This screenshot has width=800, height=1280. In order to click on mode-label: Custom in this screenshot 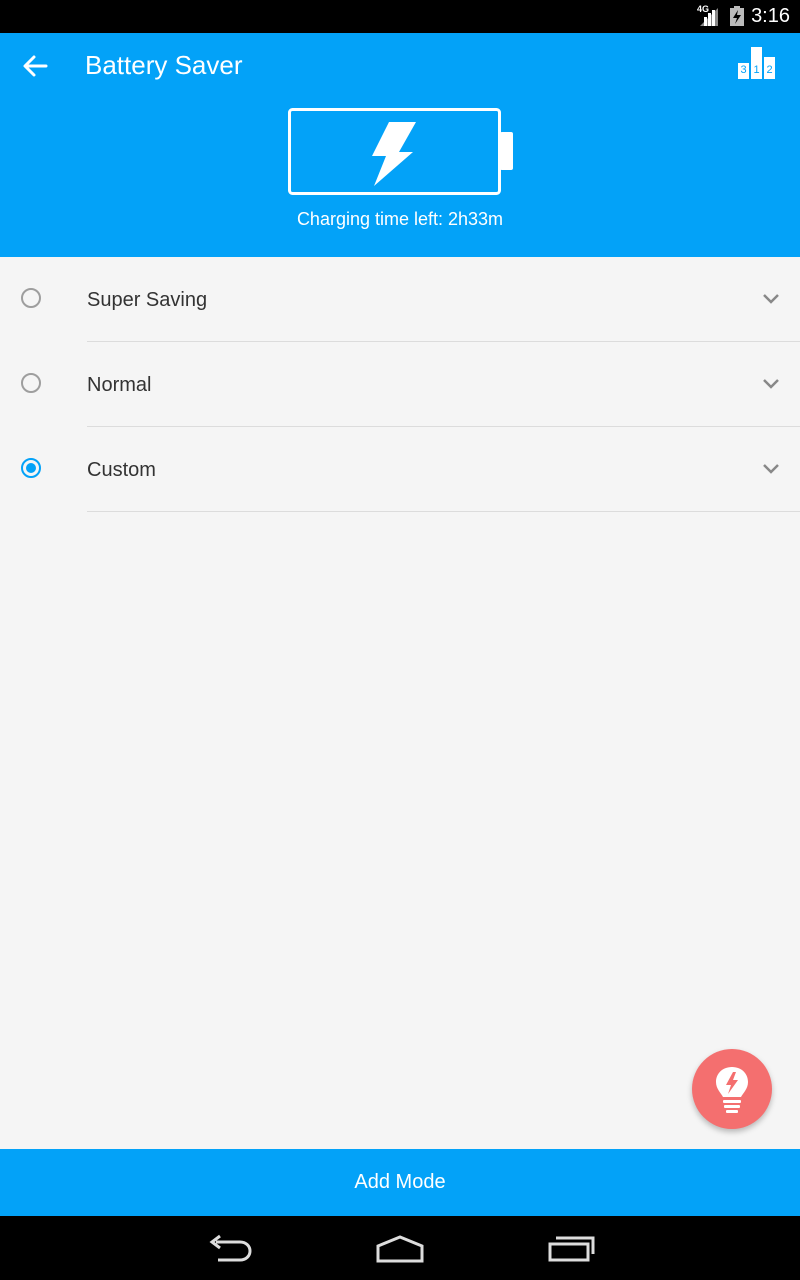, I will do `click(121, 470)`.